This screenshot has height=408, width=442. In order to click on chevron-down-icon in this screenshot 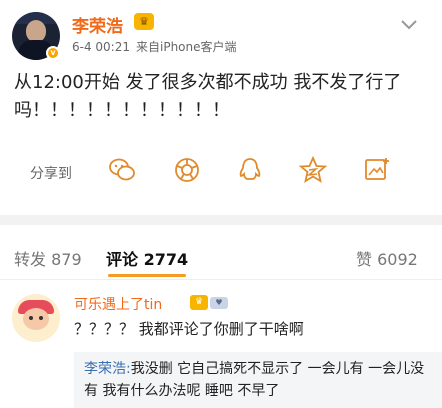, I will do `click(409, 25)`.